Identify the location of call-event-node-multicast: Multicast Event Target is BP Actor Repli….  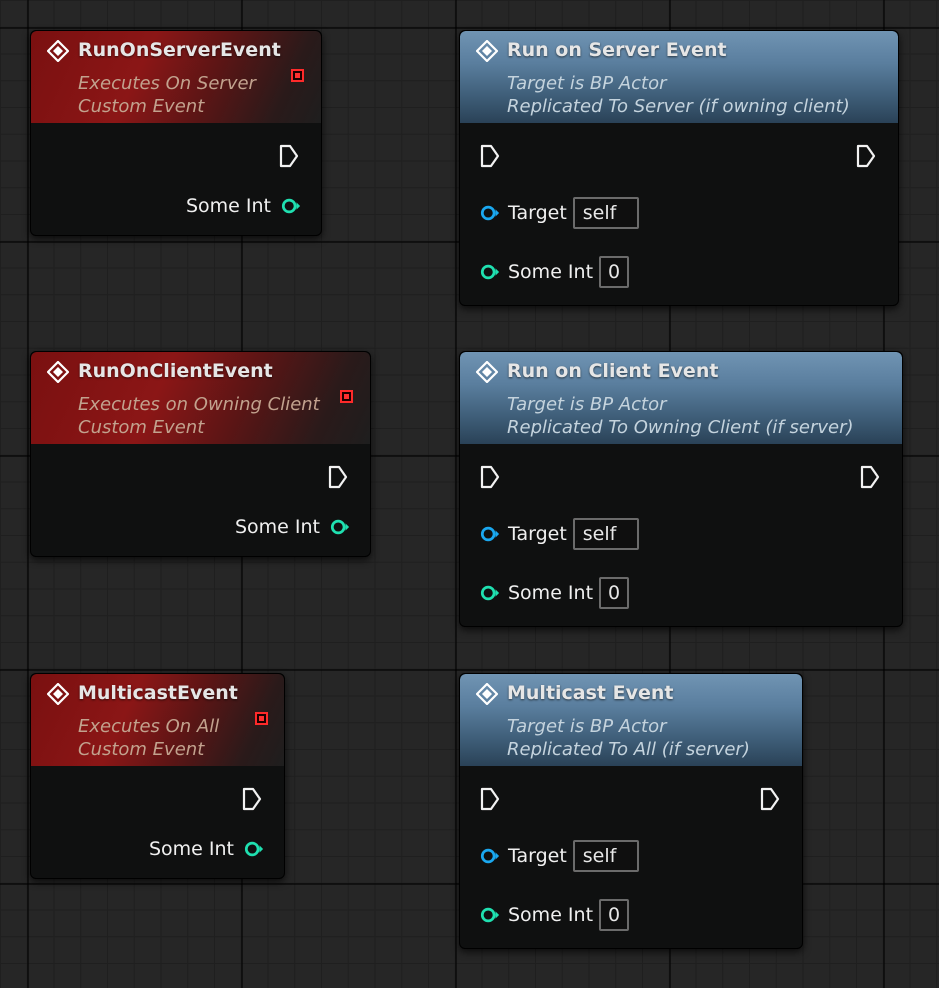
(631, 811).